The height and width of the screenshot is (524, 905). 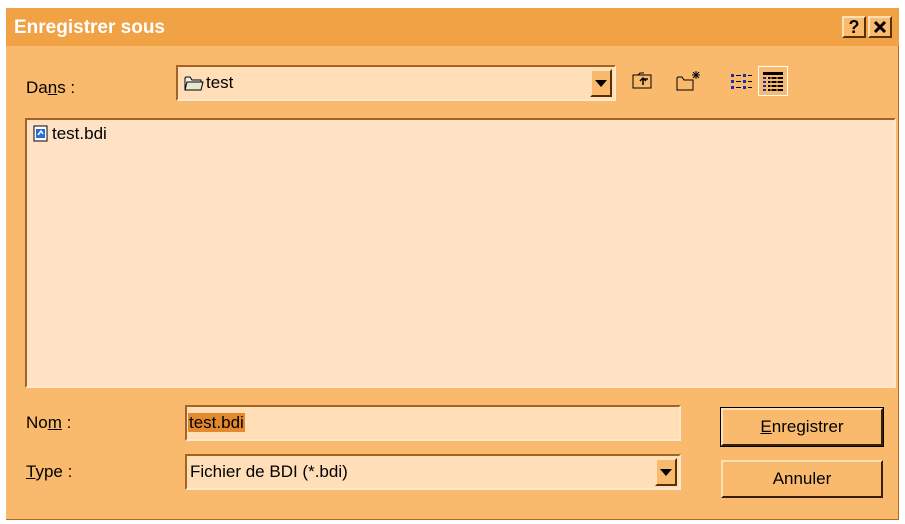 I want to click on close-button, so click(x=880, y=27).